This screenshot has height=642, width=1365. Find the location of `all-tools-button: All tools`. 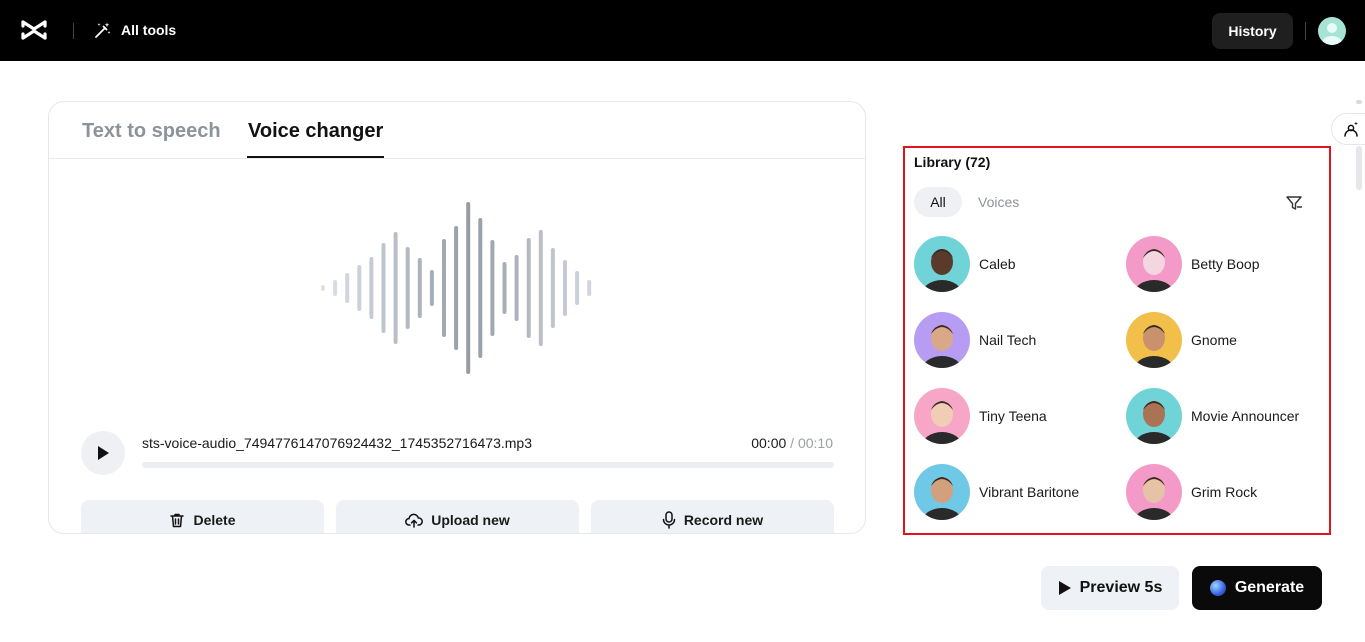

all-tools-button: All tools is located at coordinates (135, 30).